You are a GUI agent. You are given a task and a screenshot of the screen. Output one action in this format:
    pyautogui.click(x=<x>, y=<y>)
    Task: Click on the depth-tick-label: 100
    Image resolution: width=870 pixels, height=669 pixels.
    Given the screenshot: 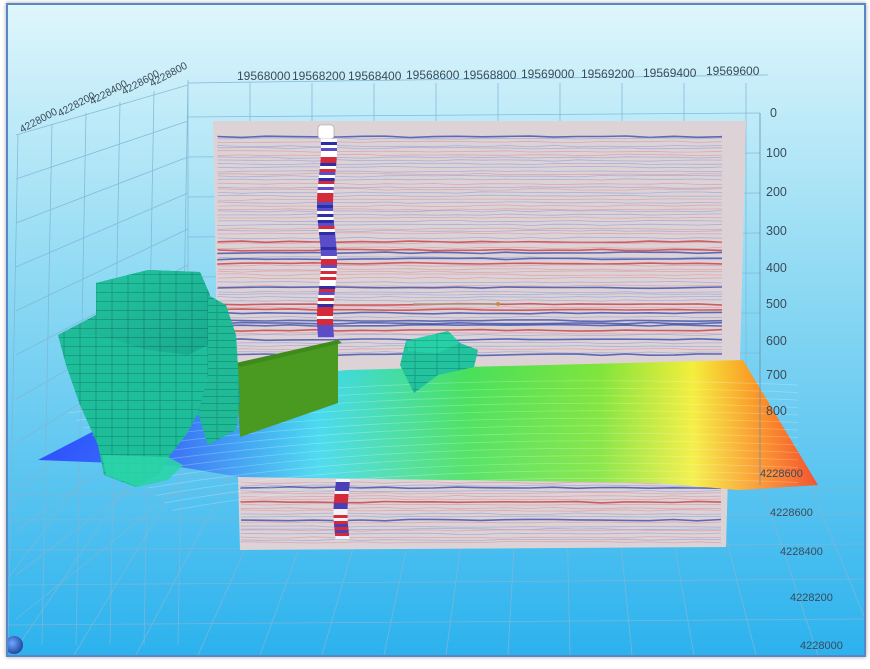 What is the action you would take?
    pyautogui.click(x=776, y=153)
    